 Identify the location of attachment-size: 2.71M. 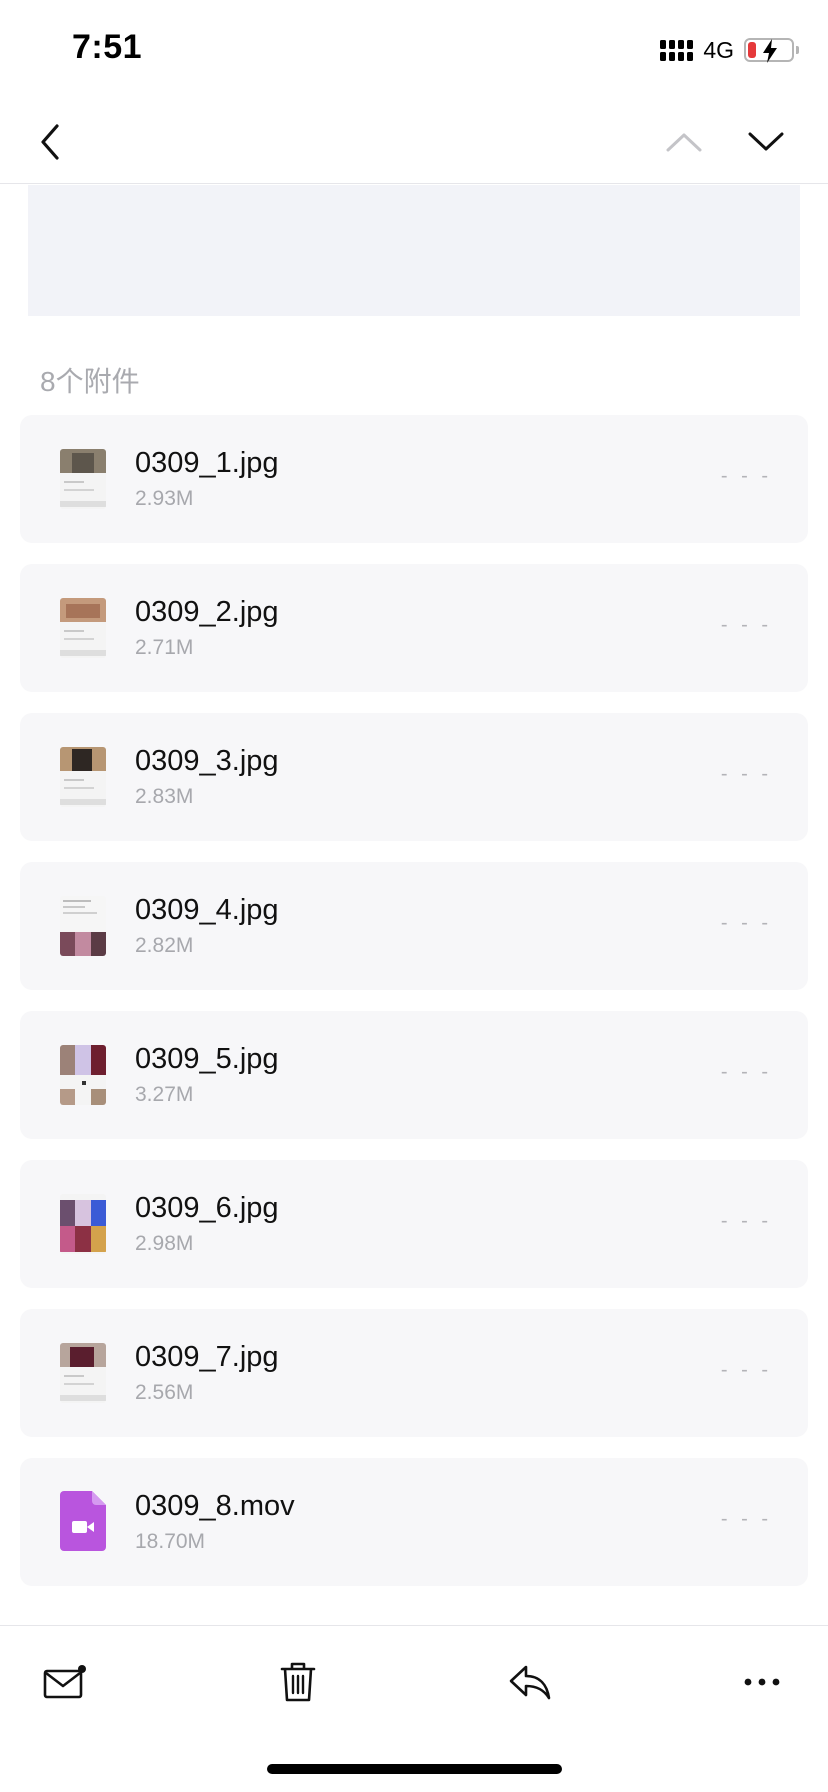
(164, 647).